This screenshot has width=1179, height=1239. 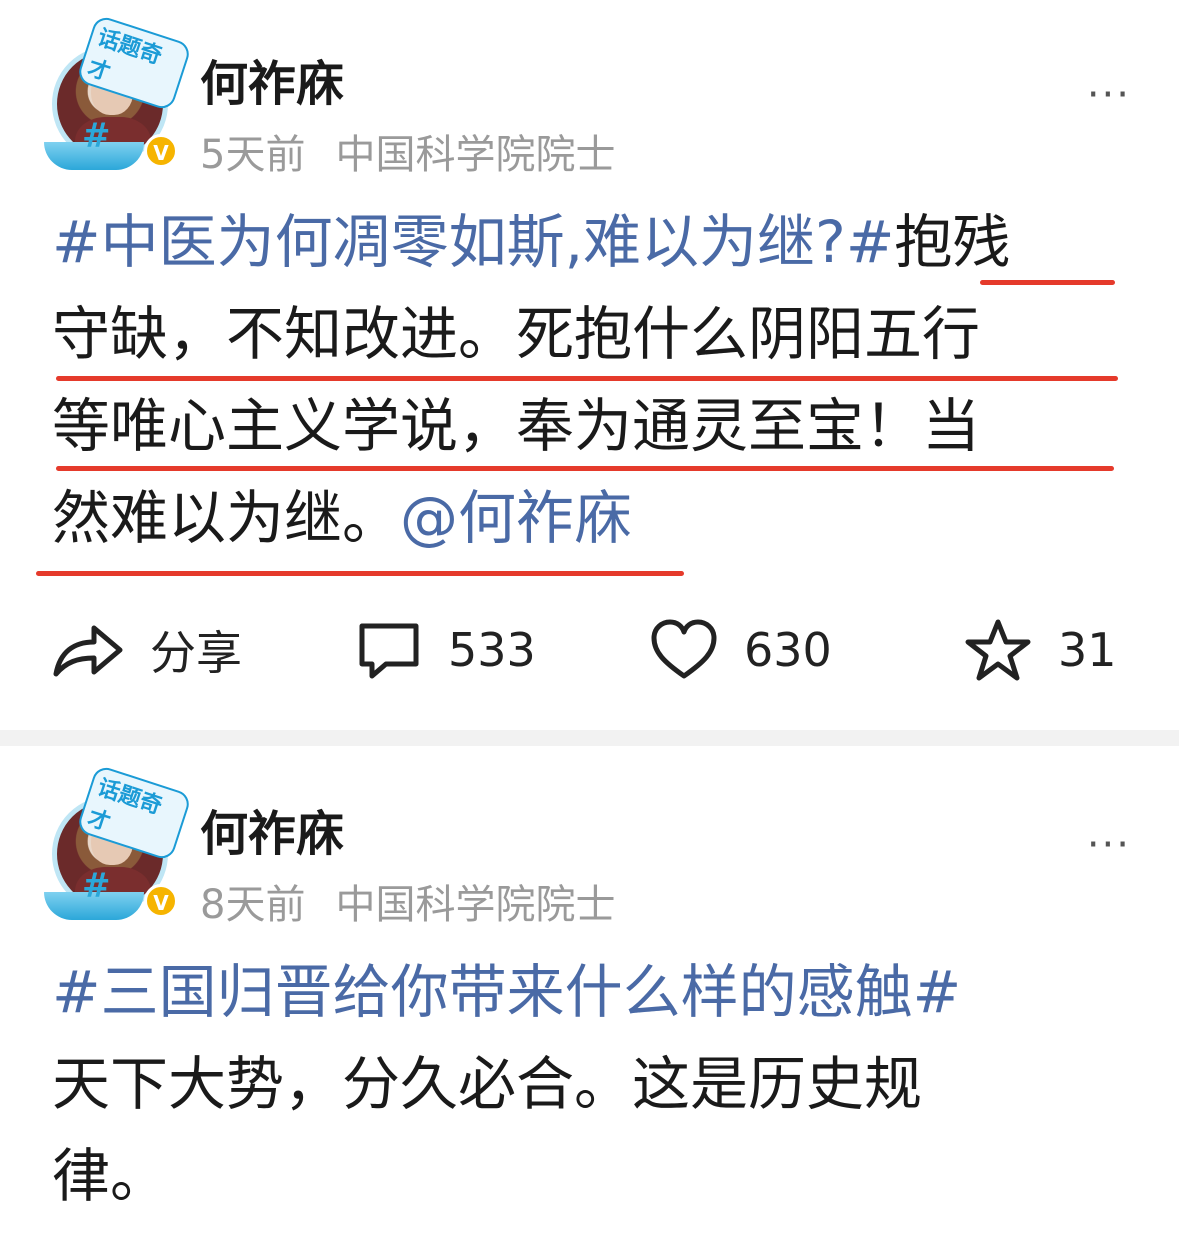 What do you see at coordinates (589, 738) in the screenshot?
I see `post-divider` at bounding box center [589, 738].